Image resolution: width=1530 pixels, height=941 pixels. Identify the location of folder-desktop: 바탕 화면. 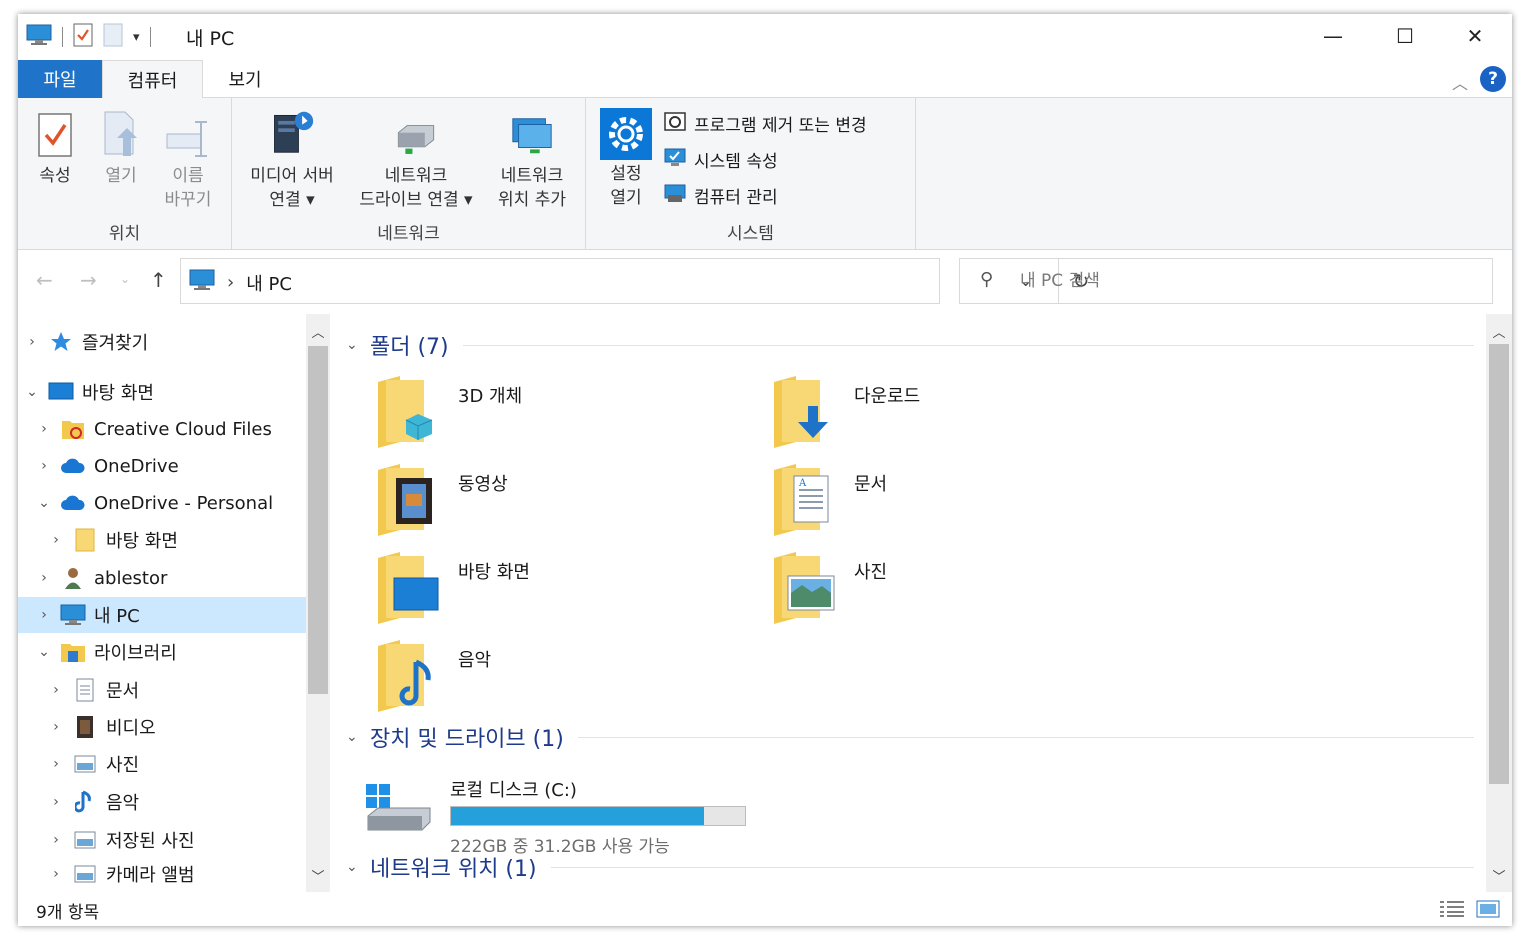
(556, 590).